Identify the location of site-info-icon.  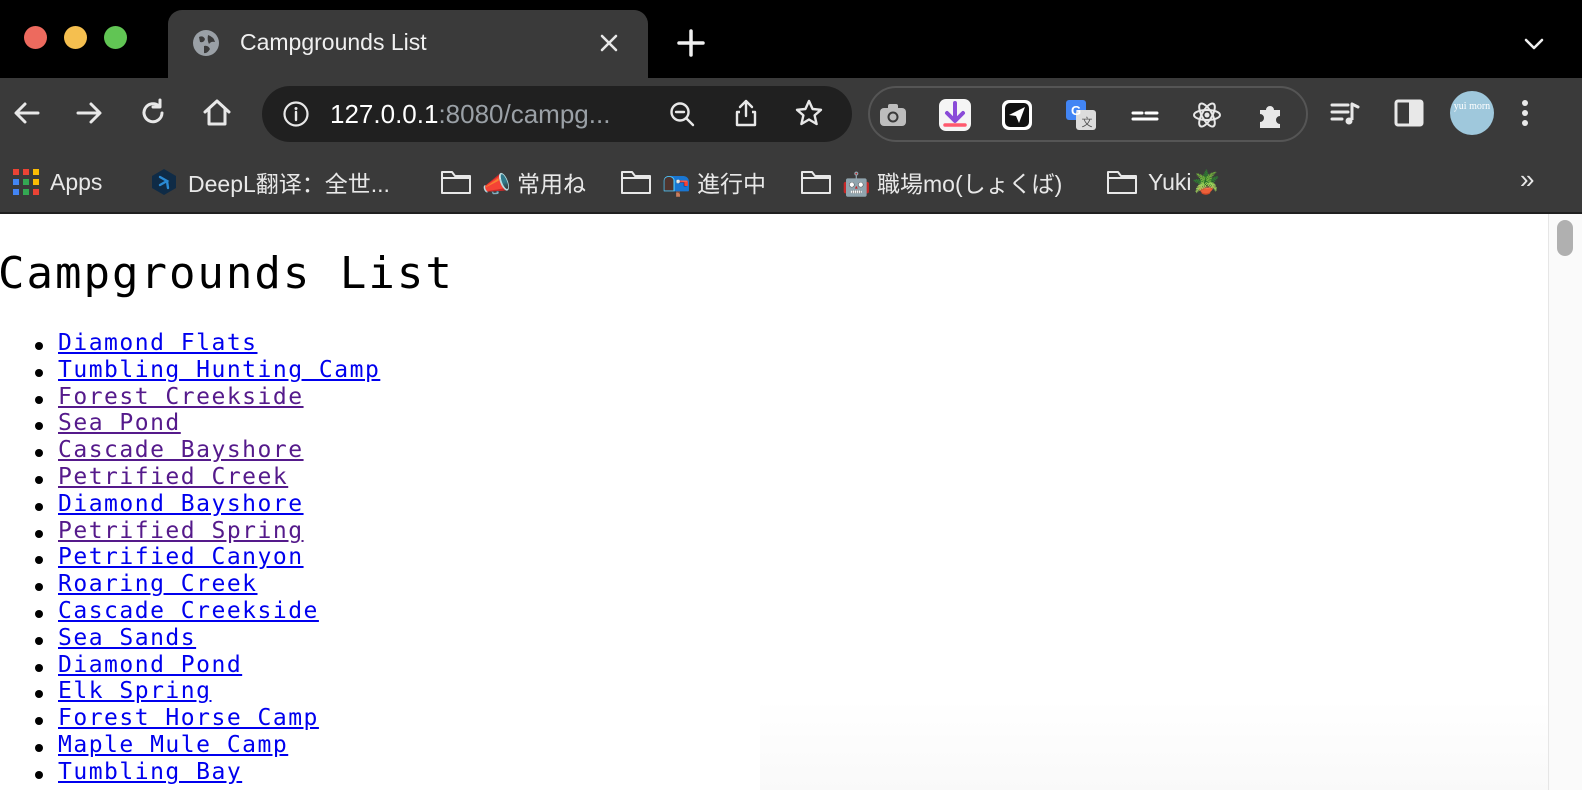
(296, 114).